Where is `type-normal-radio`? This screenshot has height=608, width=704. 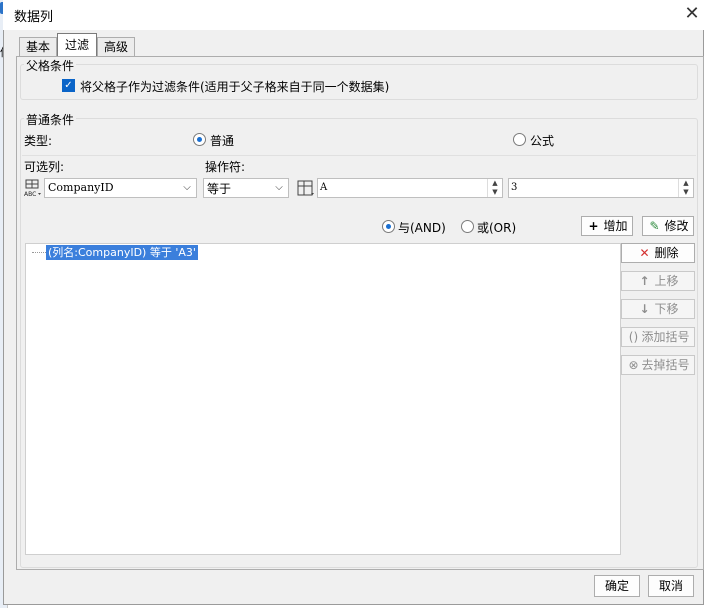 type-normal-radio is located at coordinates (199, 139).